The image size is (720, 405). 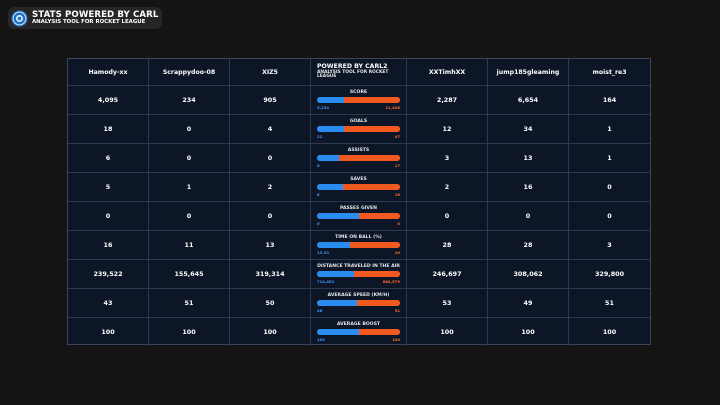 I want to click on orange-player-stat: 6,654, so click(x=528, y=100).